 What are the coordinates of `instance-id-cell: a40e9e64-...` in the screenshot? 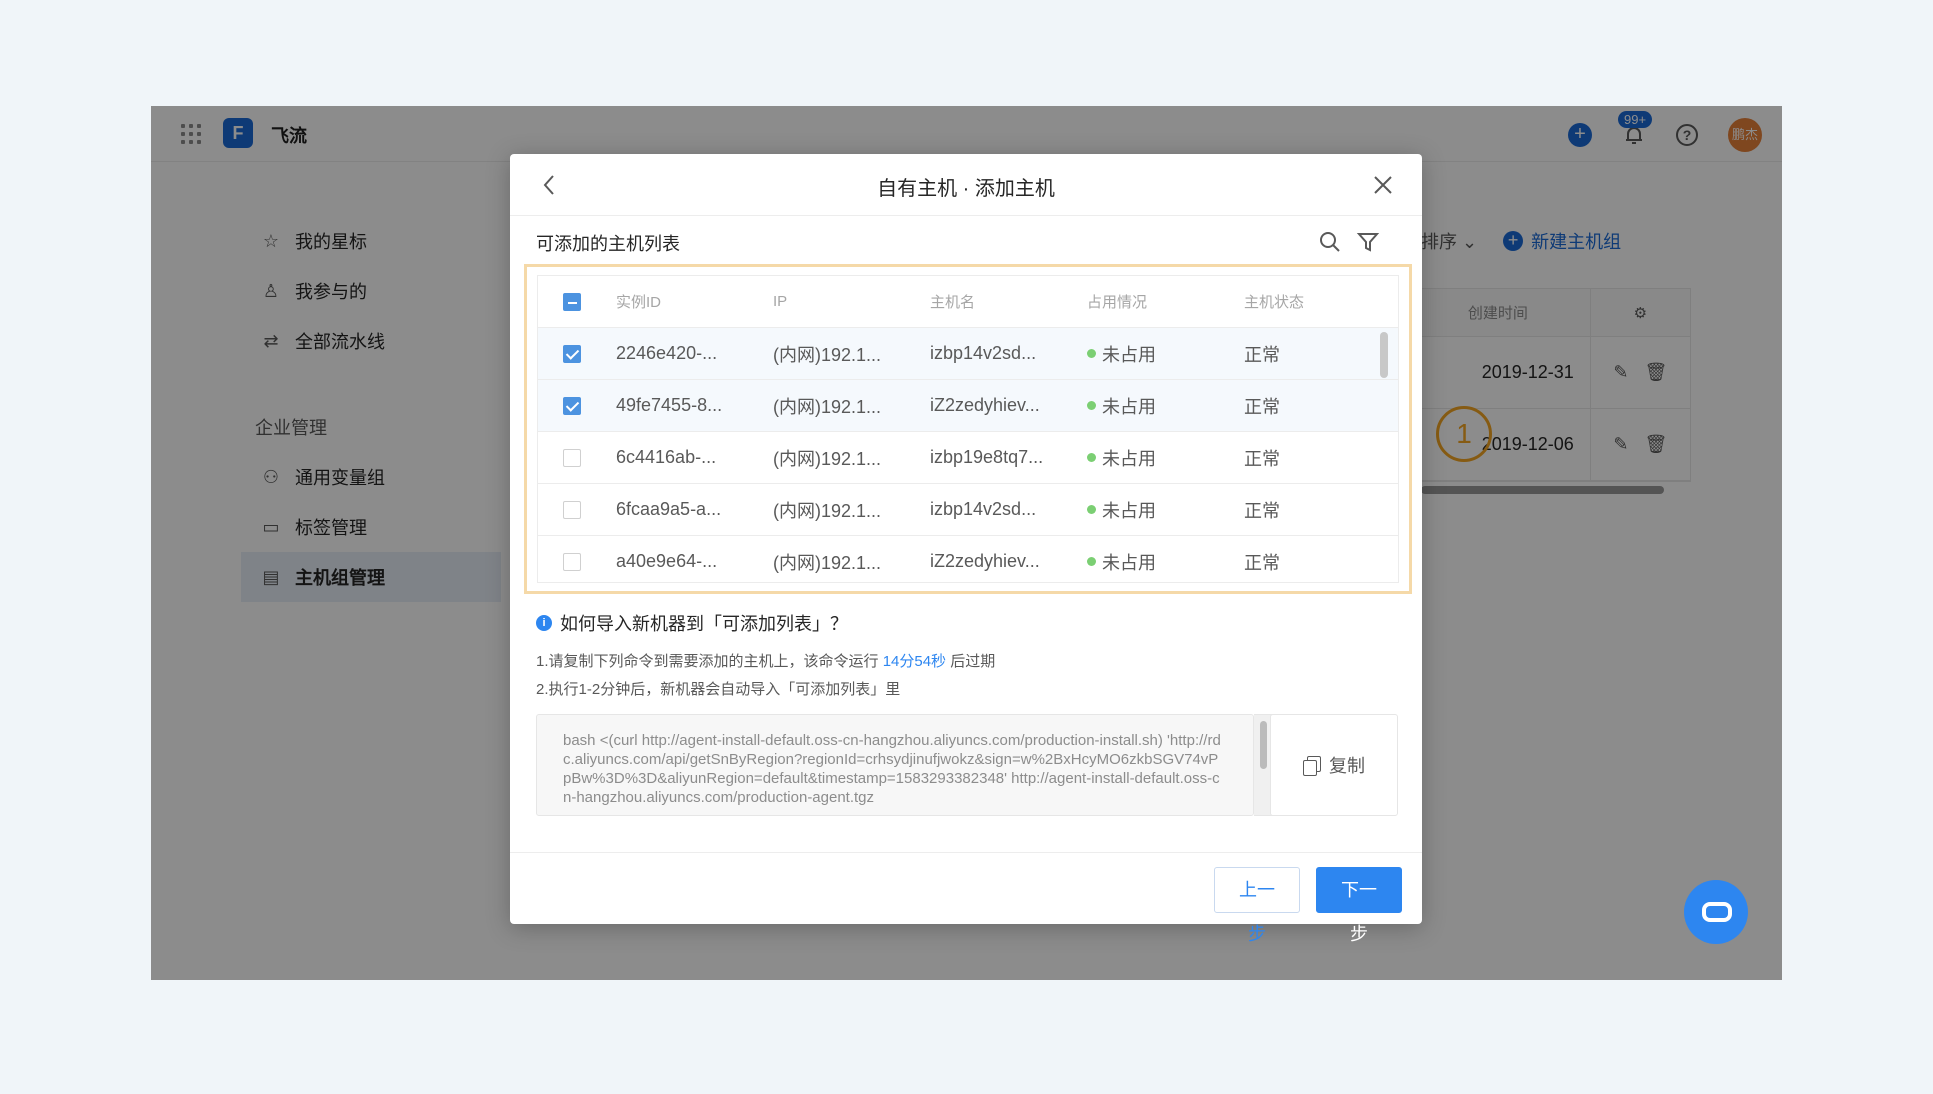 It's located at (667, 561).